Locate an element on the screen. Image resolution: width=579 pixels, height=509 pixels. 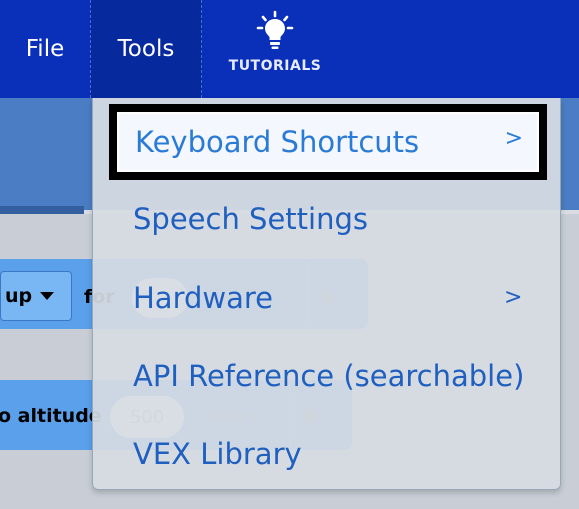
direction-dropdown: up is located at coordinates (36, 296).